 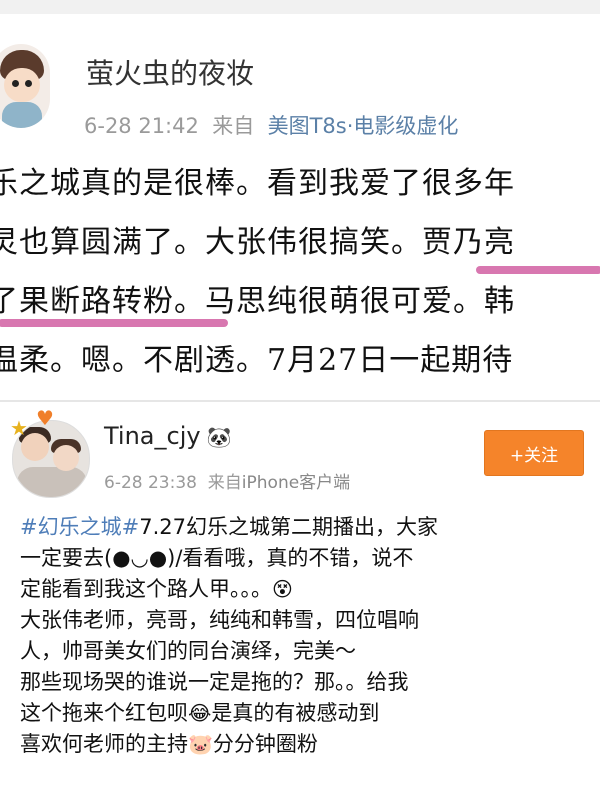 I want to click on dizzy-face-icon: 😵, so click(x=282, y=589).